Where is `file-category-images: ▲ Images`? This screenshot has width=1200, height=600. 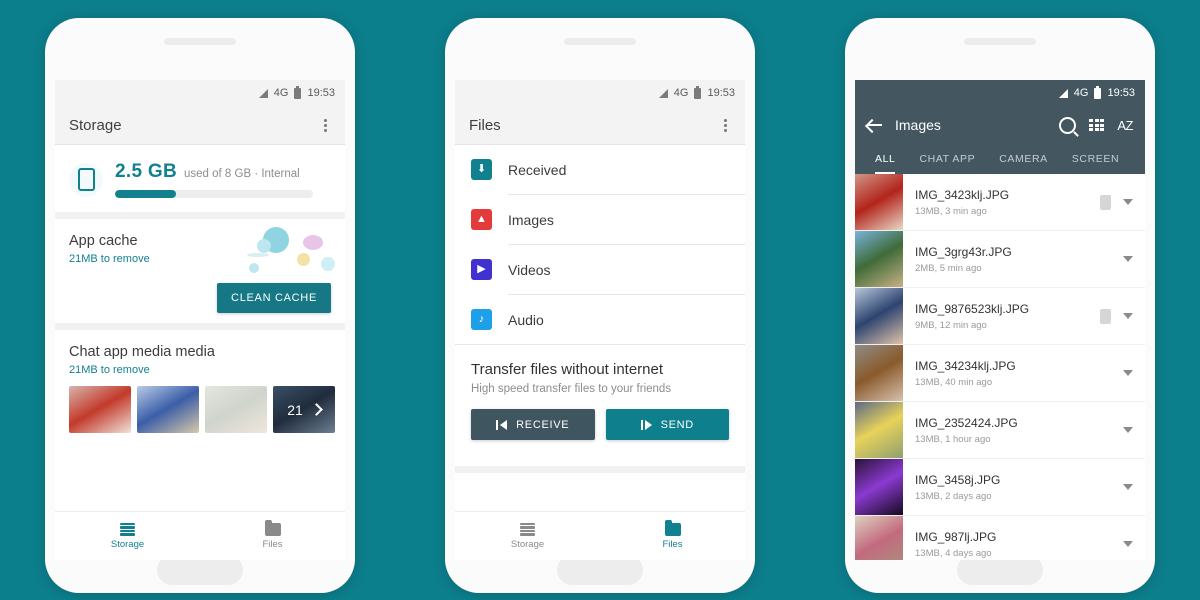
file-category-images: ▲ Images is located at coordinates (600, 219).